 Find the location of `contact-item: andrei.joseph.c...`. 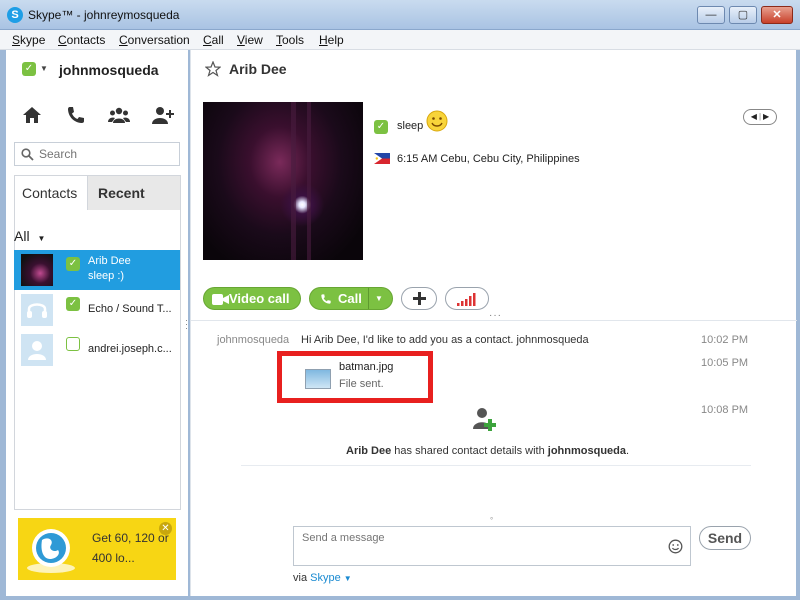

contact-item: andrei.joseph.c... is located at coordinates (97, 350).